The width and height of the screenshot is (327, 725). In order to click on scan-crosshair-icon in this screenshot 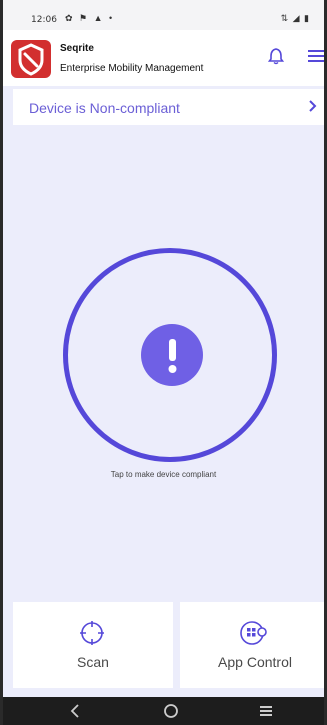, I will do `click(92, 635)`.